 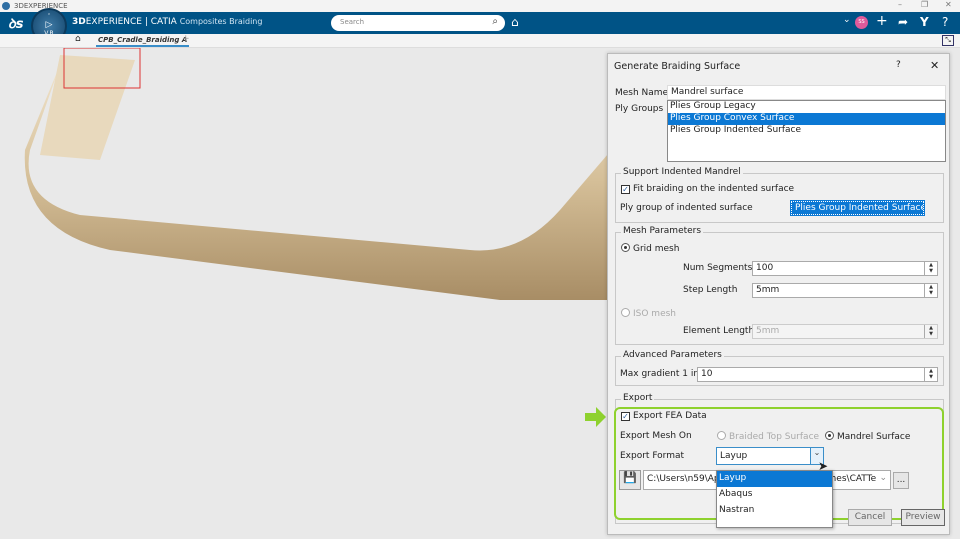 I want to click on max-gradient-input: 10 ▲ ▼, so click(x=817, y=374).